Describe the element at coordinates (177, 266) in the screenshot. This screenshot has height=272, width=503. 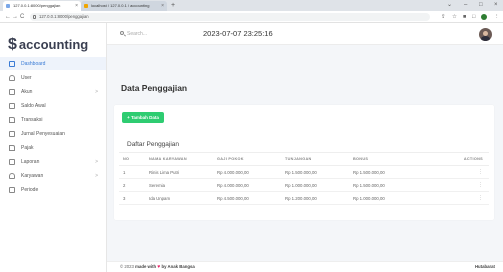
I see `footer-author: by Anak Bangsa` at that location.